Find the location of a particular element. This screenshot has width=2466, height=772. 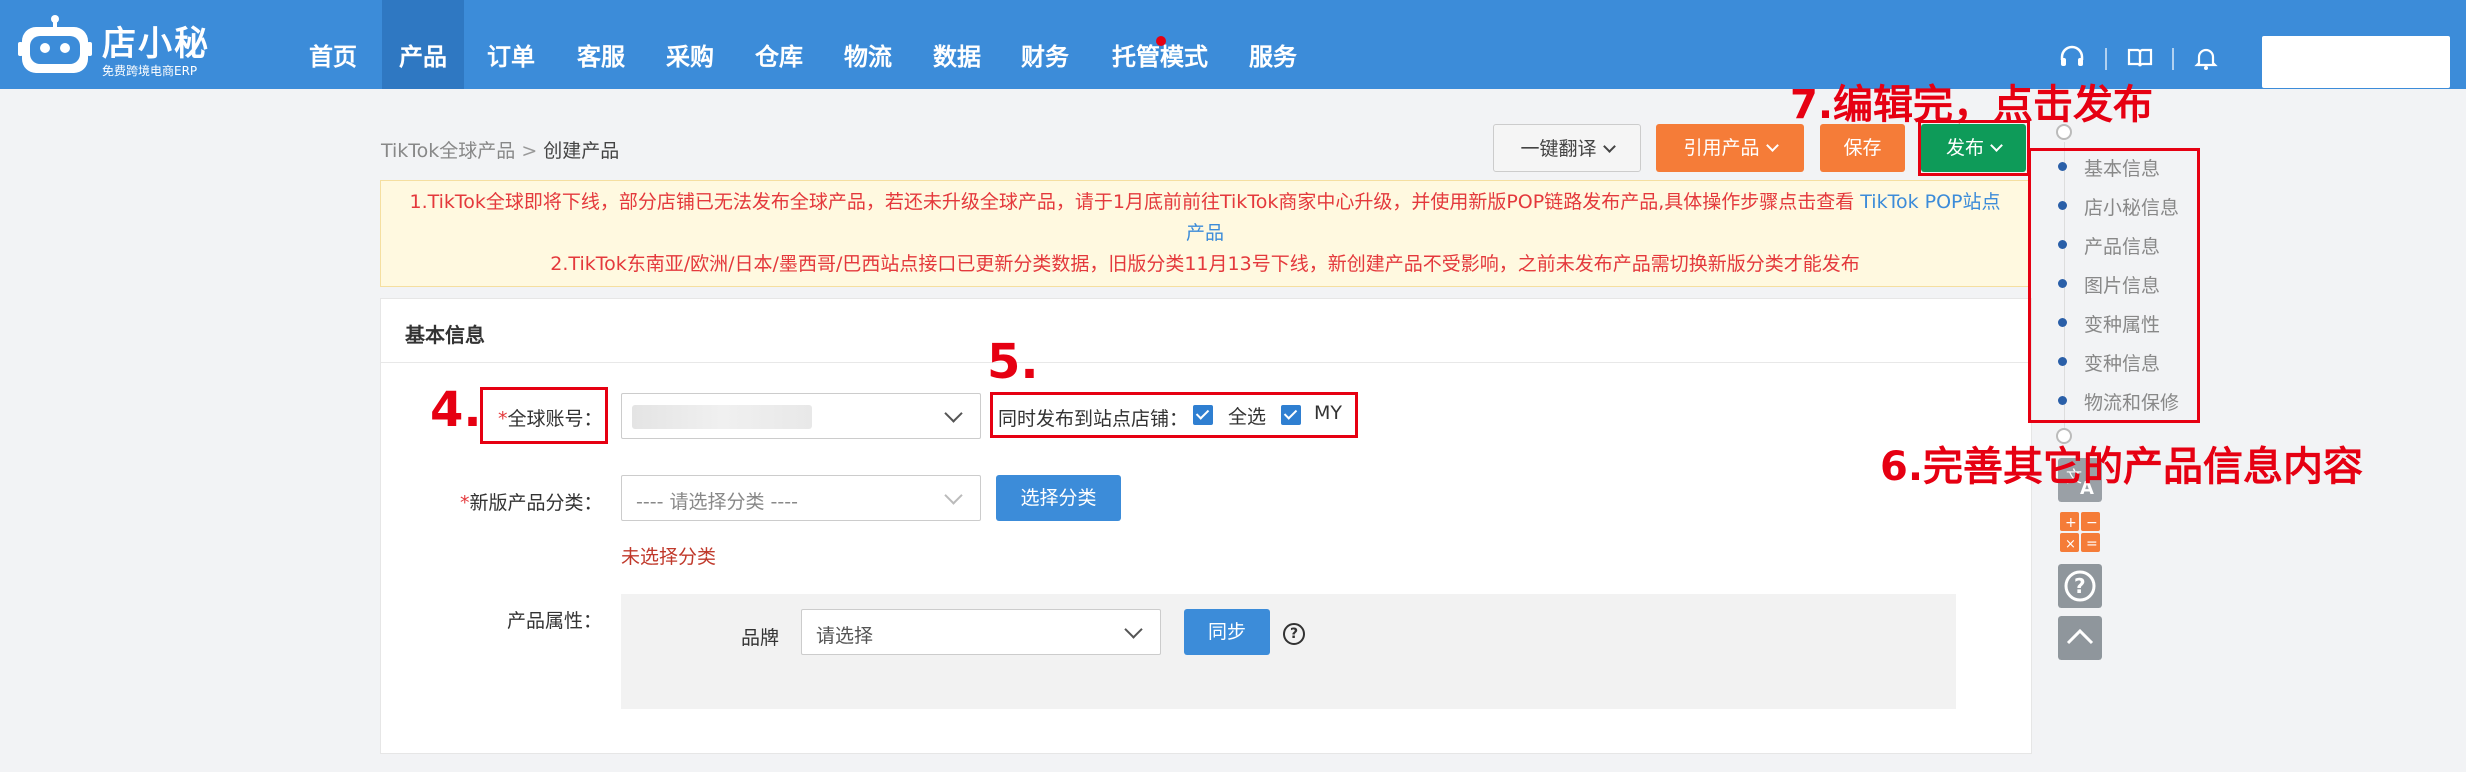

breadcrumb: TikTok全球产品 > 创建产品 is located at coordinates (500, 149).